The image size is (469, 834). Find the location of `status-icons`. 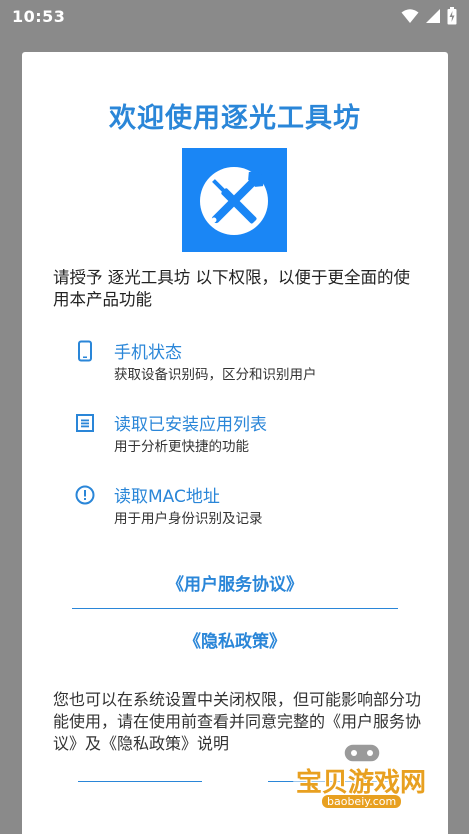

status-icons is located at coordinates (429, 16).